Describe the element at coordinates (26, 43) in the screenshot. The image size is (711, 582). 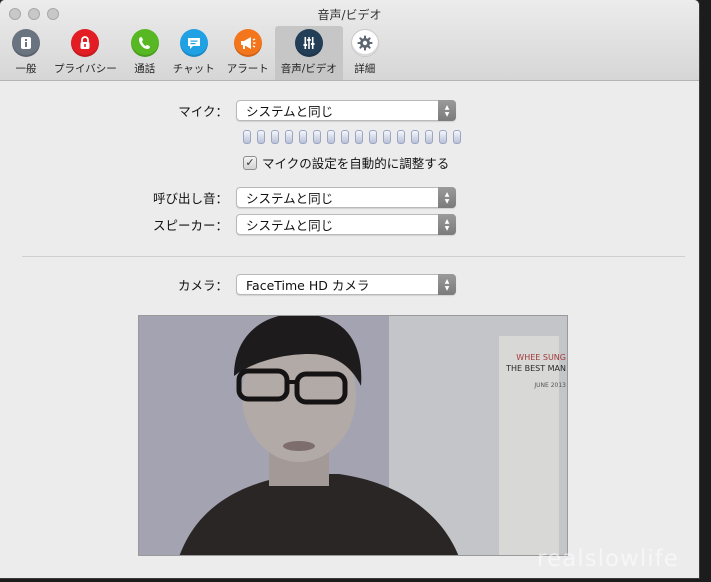
I see `info-icon` at that location.